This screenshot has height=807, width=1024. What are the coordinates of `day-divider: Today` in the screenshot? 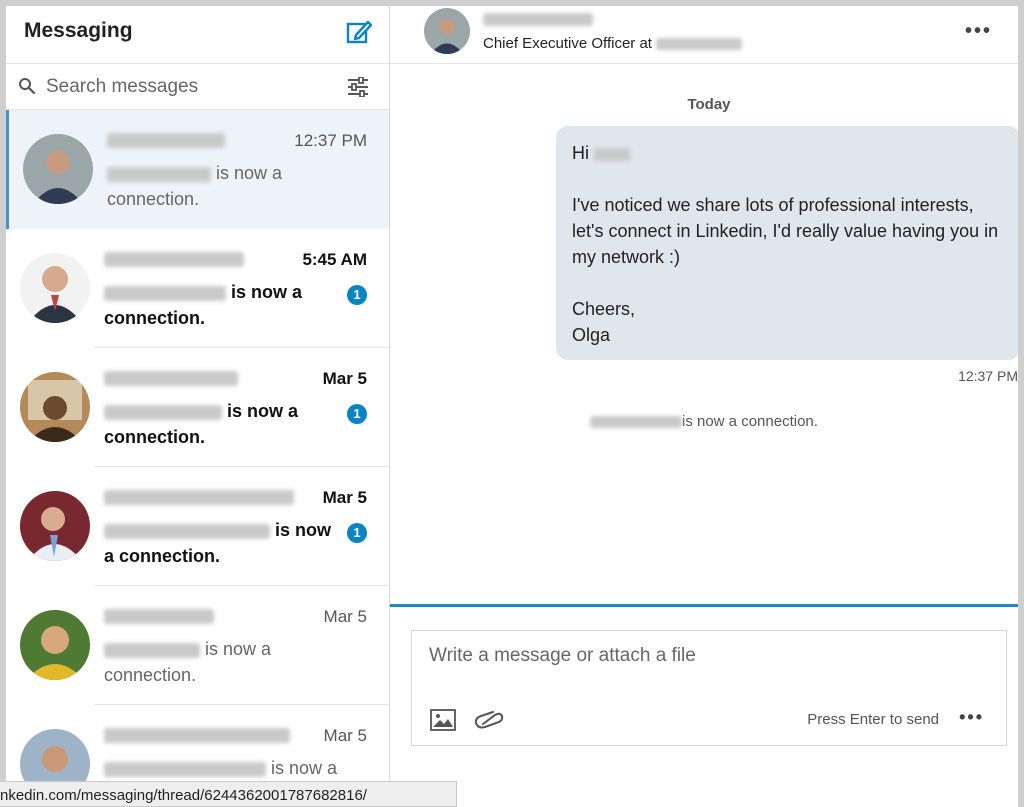 It's located at (709, 104).